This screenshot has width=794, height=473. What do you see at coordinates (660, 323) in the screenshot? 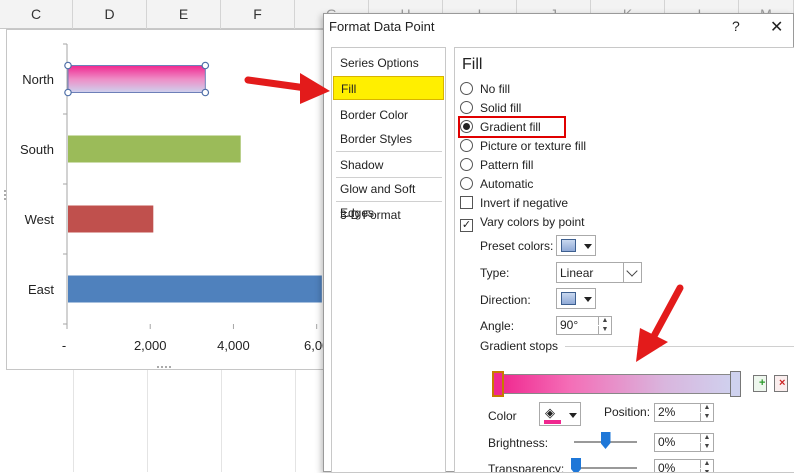
I see `arrow-to-gradient-bar` at bounding box center [660, 323].